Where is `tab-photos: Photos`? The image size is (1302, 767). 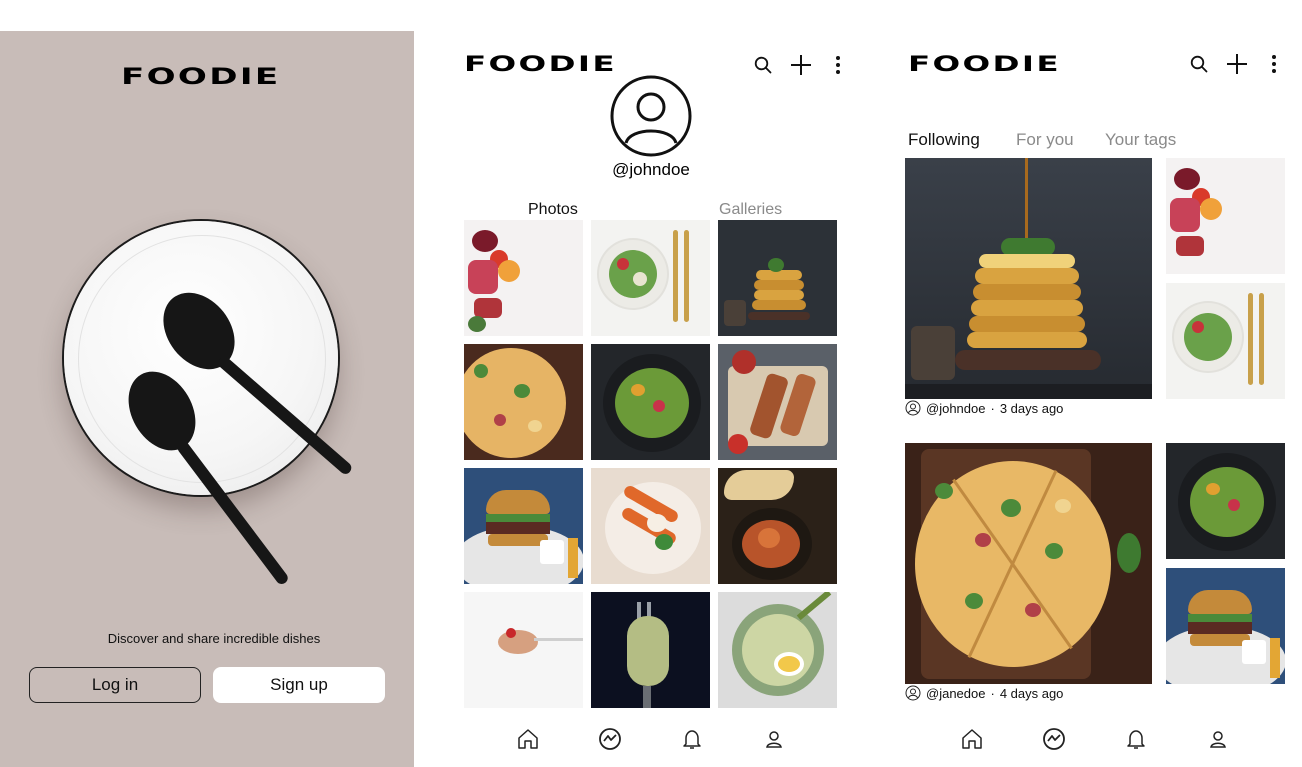 tab-photos: Photos is located at coordinates (553, 210).